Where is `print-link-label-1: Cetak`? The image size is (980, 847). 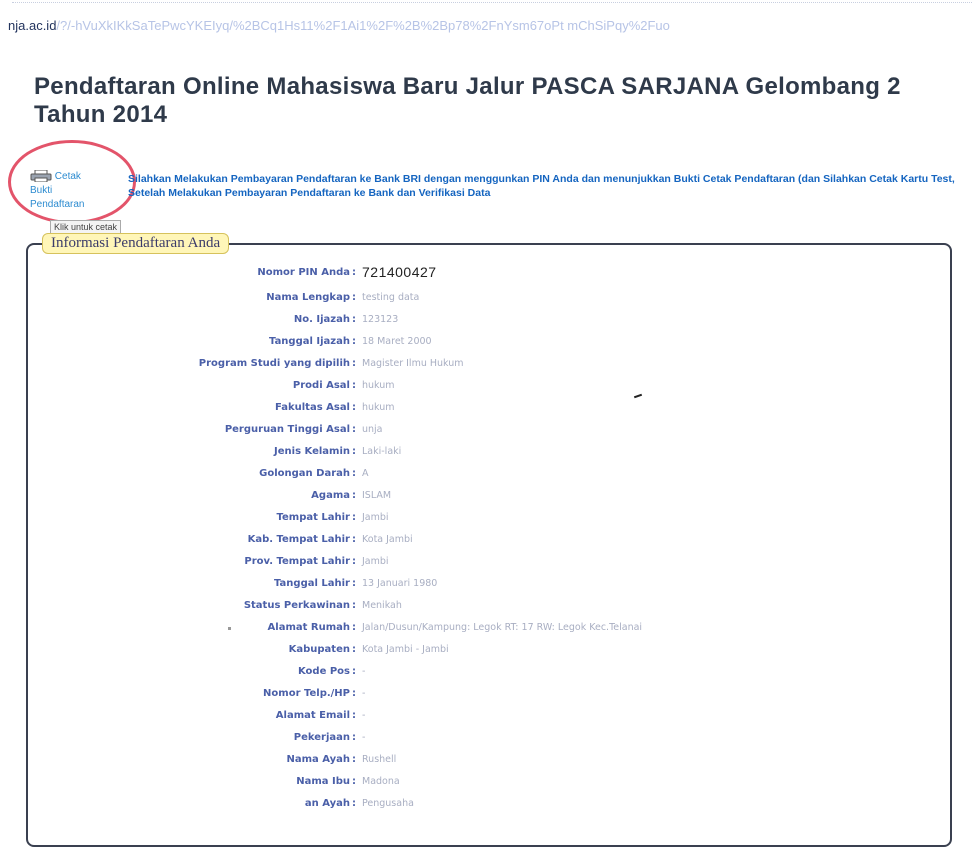 print-link-label-1: Cetak is located at coordinates (67, 176).